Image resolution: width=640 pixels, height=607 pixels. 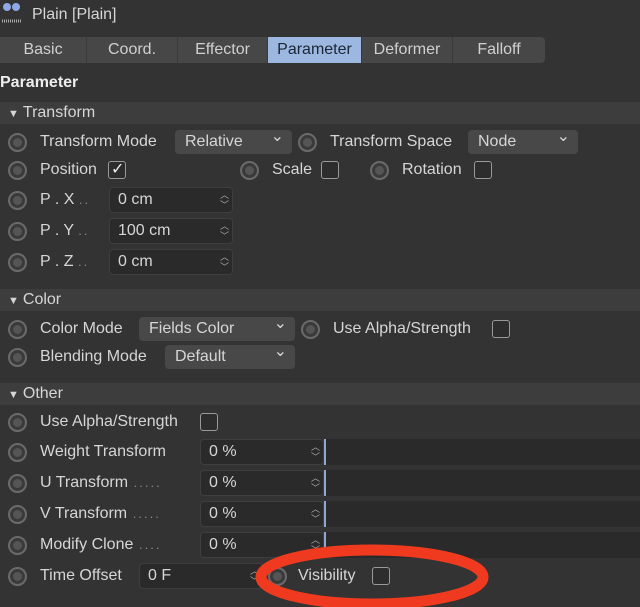 What do you see at coordinates (262, 545) in the screenshot?
I see `modify-clone-field: 0 % ︿ ﹀` at bounding box center [262, 545].